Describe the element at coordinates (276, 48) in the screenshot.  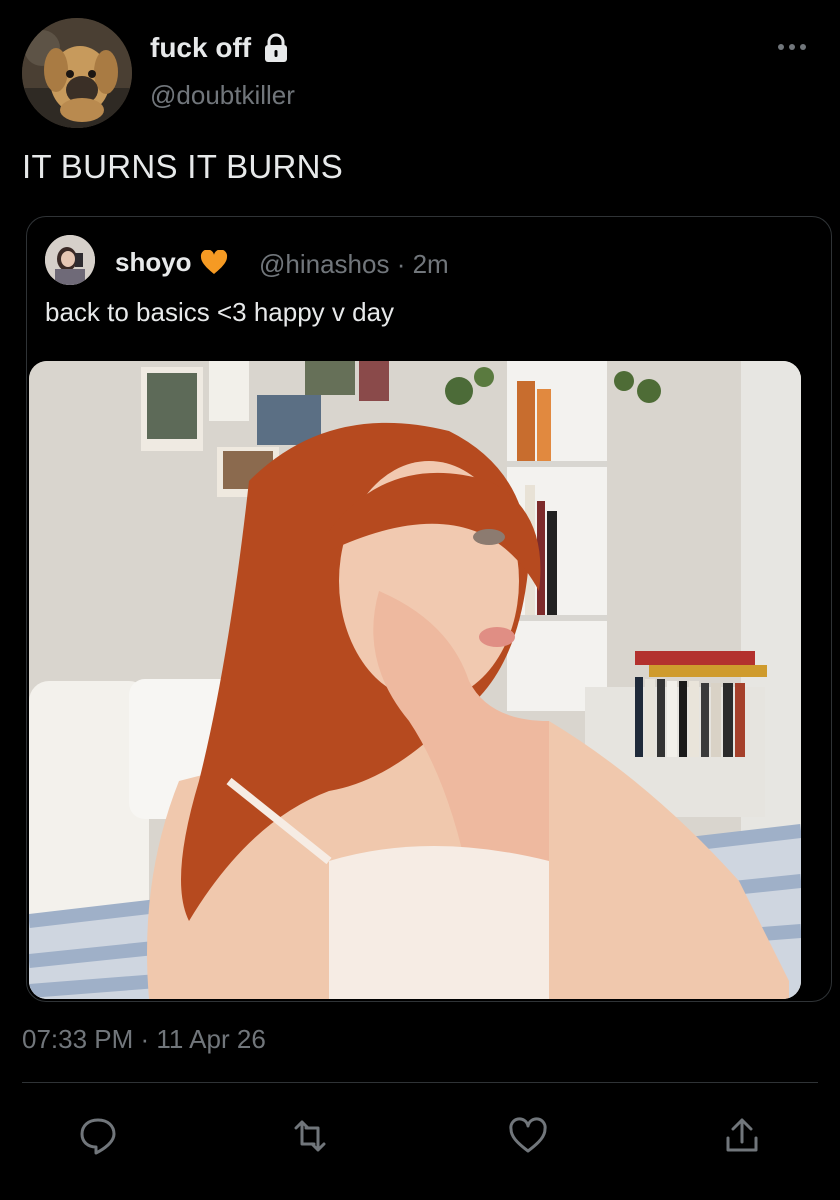
I see `lock-icon` at that location.